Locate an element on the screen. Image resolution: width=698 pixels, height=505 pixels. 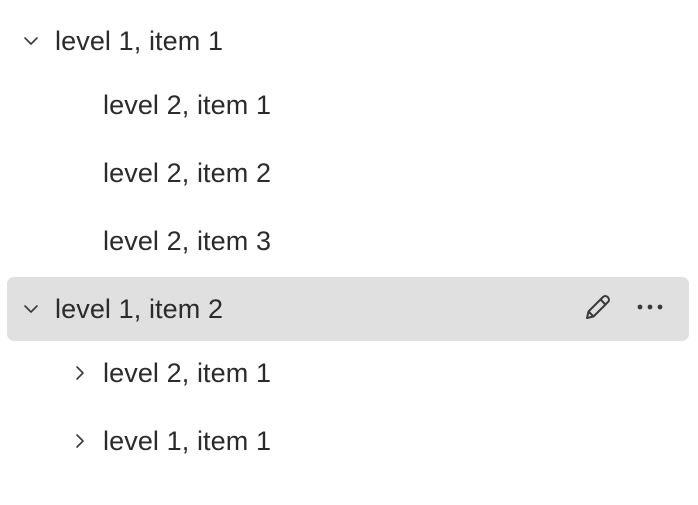
pencil-icon is located at coordinates (598, 309).